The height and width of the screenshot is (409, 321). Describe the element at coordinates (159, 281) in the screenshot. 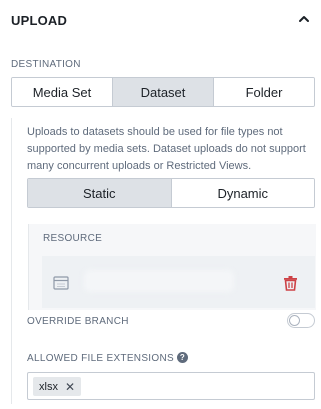

I see `resource-name-redacted` at that location.